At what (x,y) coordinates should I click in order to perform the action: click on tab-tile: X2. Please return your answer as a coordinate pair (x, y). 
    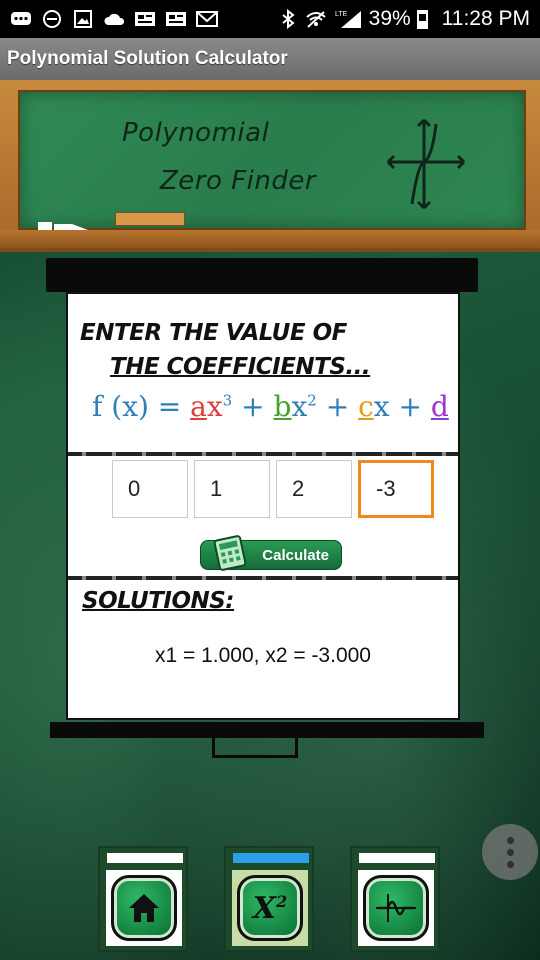
    Looking at the image, I should click on (270, 908).